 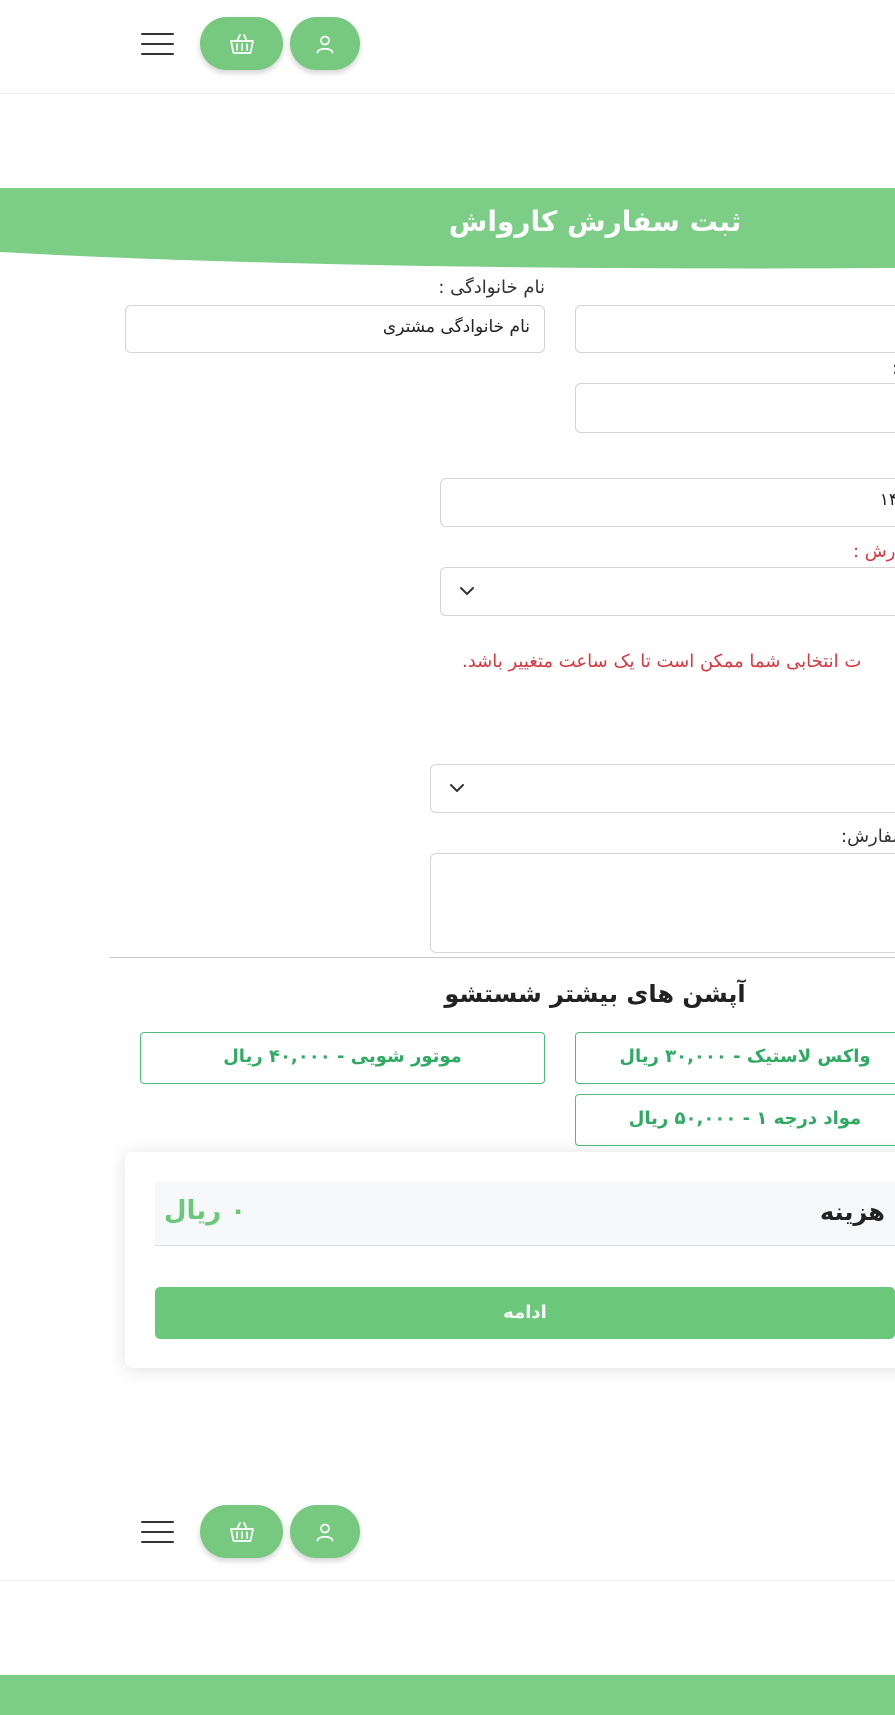 I want to click on total-label: ع هزینه, so click(x=857, y=1212).